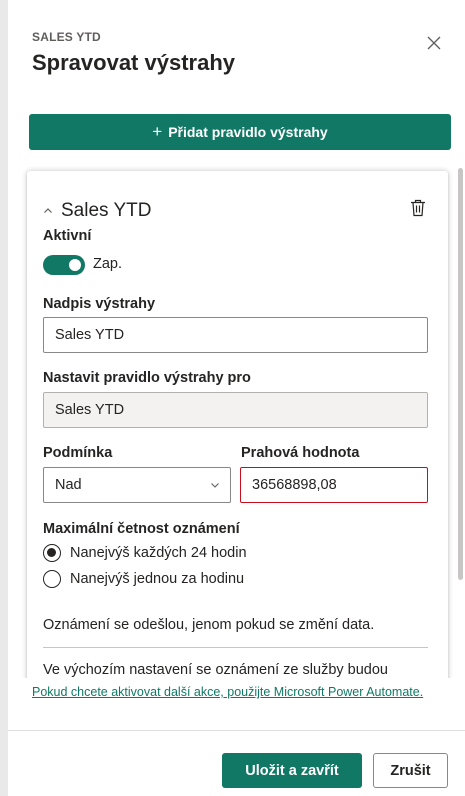  What do you see at coordinates (235, 335) in the screenshot?
I see `alert-title-input: Sales YTD` at bounding box center [235, 335].